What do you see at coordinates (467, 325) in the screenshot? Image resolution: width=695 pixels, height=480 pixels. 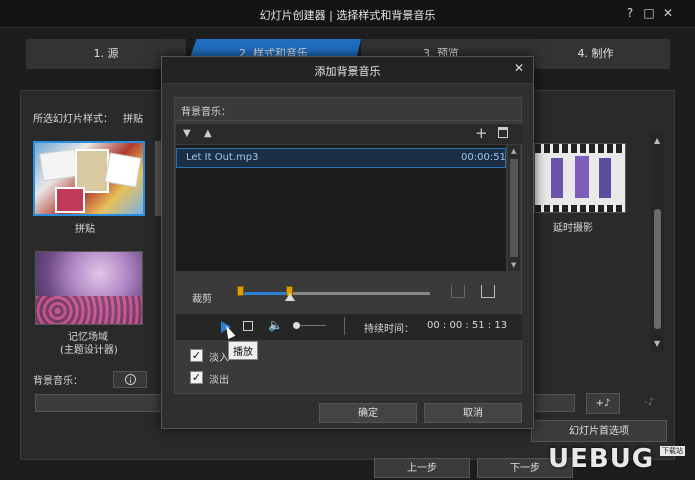 I see `duration-value: 00 : 00 : 51 : 13` at bounding box center [467, 325].